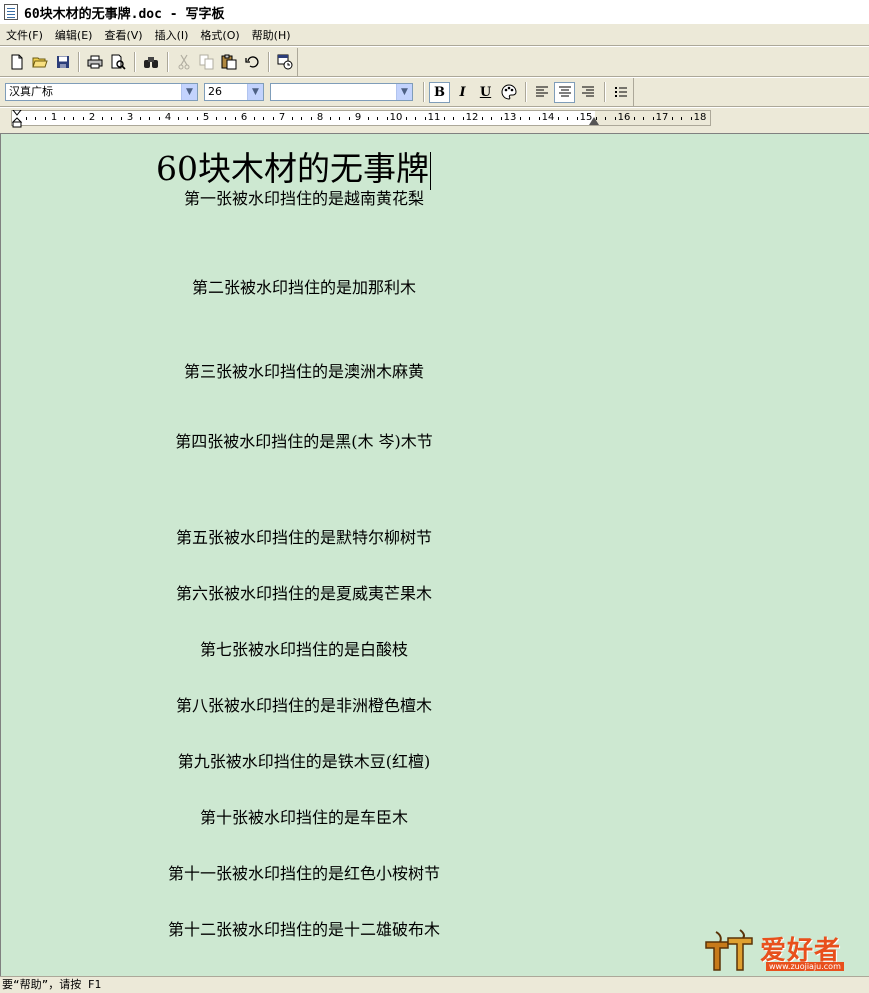 The width and height of the screenshot is (869, 993). What do you see at coordinates (304, 872) in the screenshot?
I see `document-line: 第十一张被水印挡住的是红色小桉树节` at bounding box center [304, 872].